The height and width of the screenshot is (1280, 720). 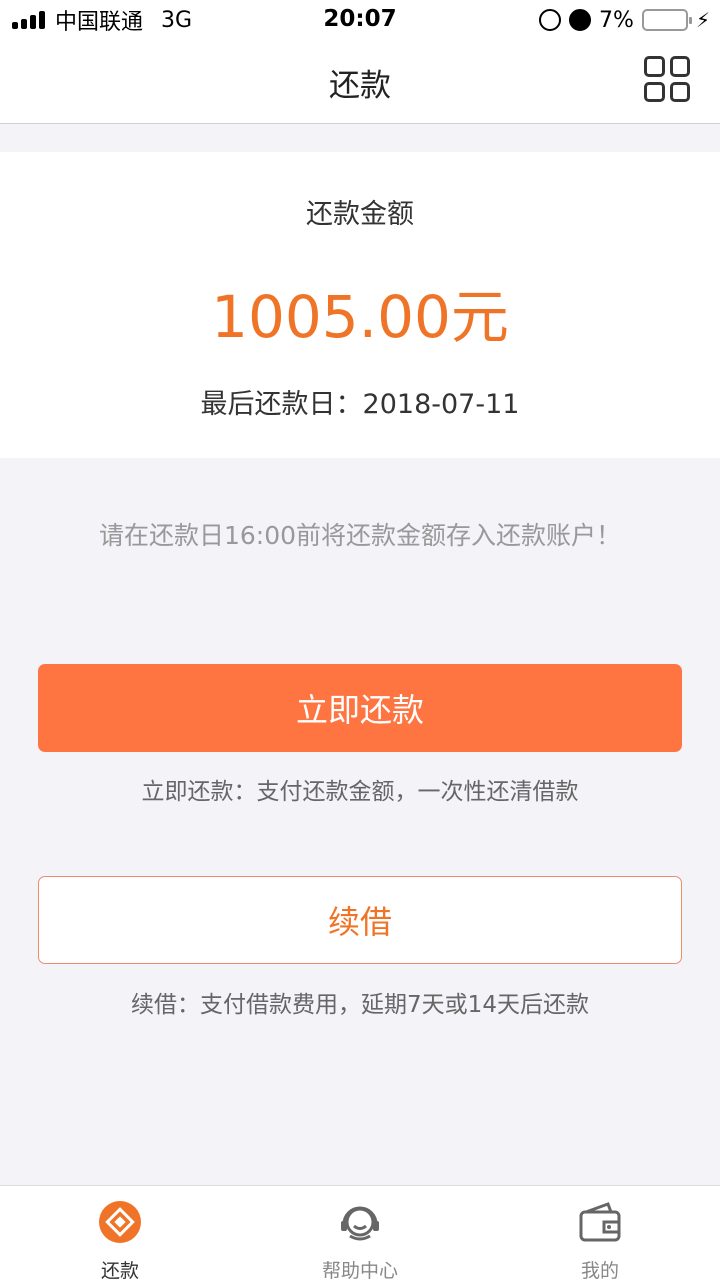 I want to click on charging-icon: ⚡, so click(x=702, y=20).